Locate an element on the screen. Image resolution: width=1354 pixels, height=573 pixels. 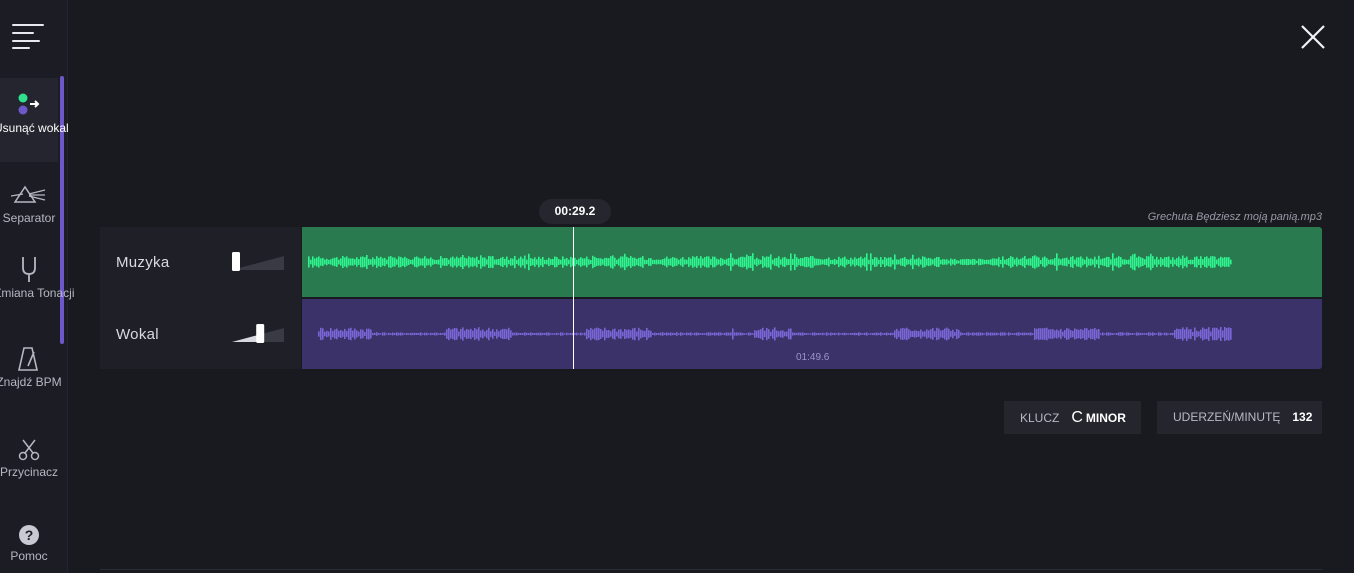
key-mode: MINOR is located at coordinates (1105, 418).